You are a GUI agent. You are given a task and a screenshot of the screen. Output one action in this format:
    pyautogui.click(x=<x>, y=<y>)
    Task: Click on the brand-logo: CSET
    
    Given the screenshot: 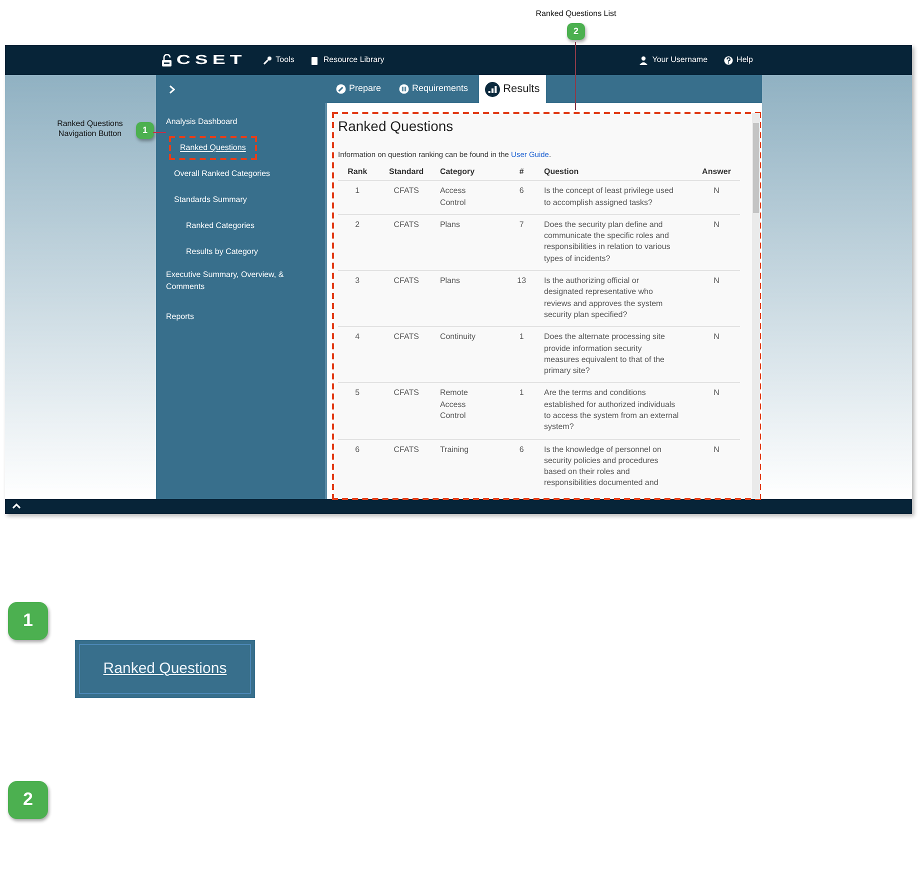 What is the action you would take?
    pyautogui.click(x=211, y=60)
    